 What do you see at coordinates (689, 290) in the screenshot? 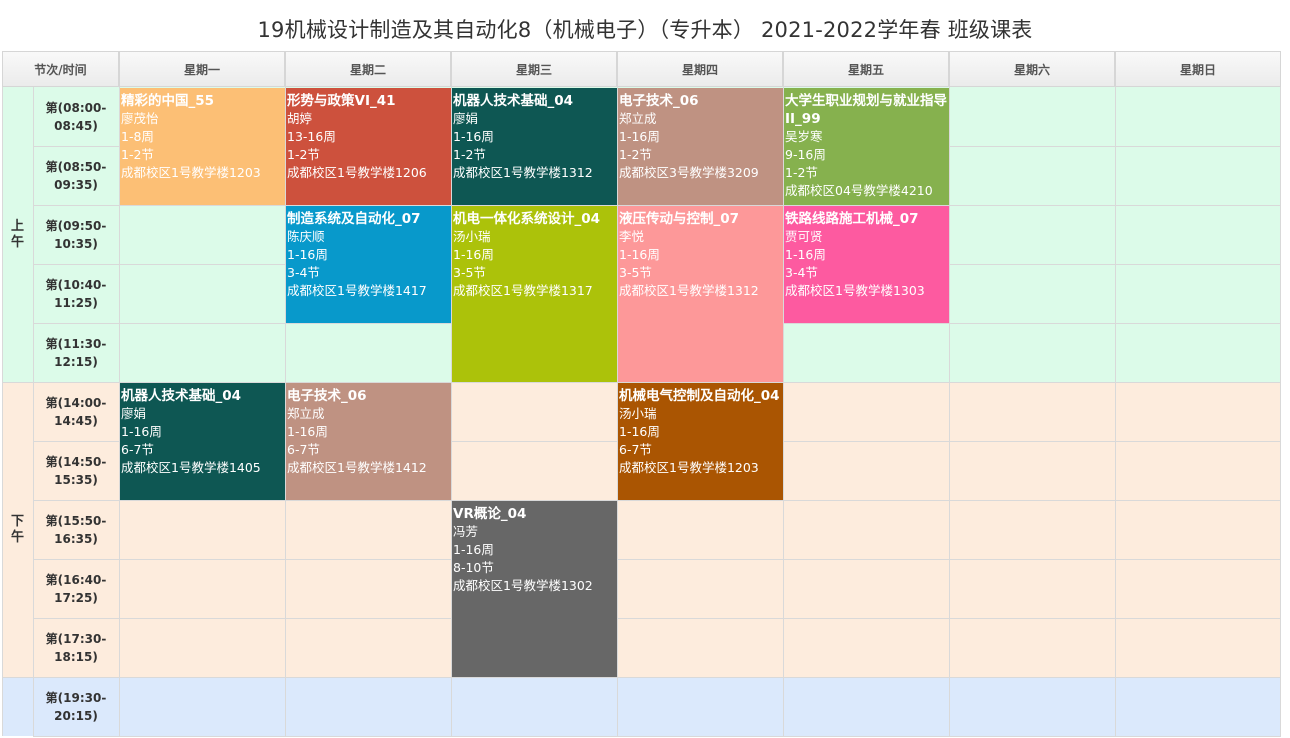
I see `course-room: 成都校区1号教学楼1312` at bounding box center [689, 290].